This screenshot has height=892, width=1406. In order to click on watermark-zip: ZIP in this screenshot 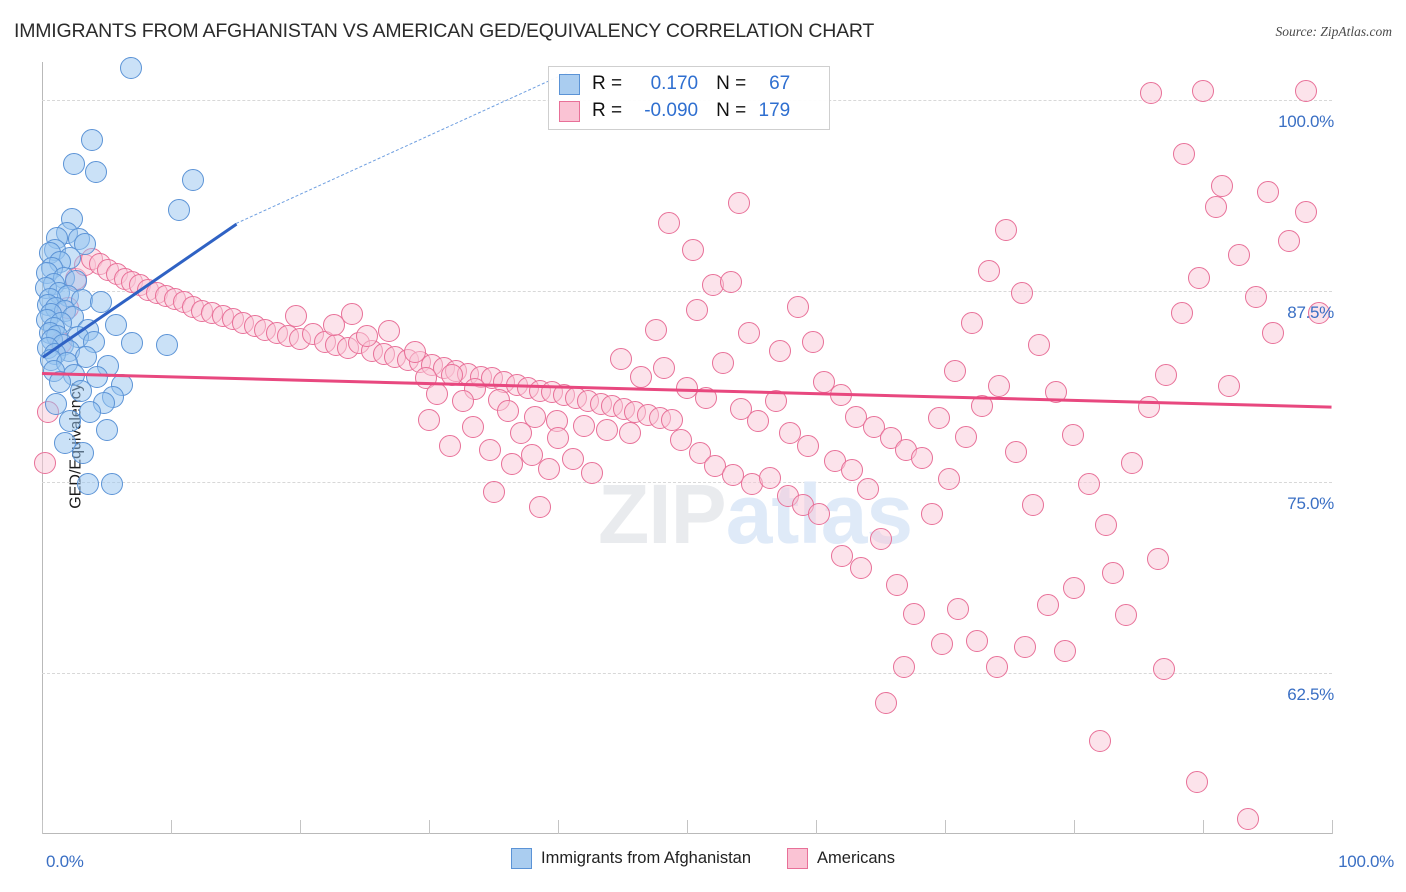, I will do `click(662, 514)`.